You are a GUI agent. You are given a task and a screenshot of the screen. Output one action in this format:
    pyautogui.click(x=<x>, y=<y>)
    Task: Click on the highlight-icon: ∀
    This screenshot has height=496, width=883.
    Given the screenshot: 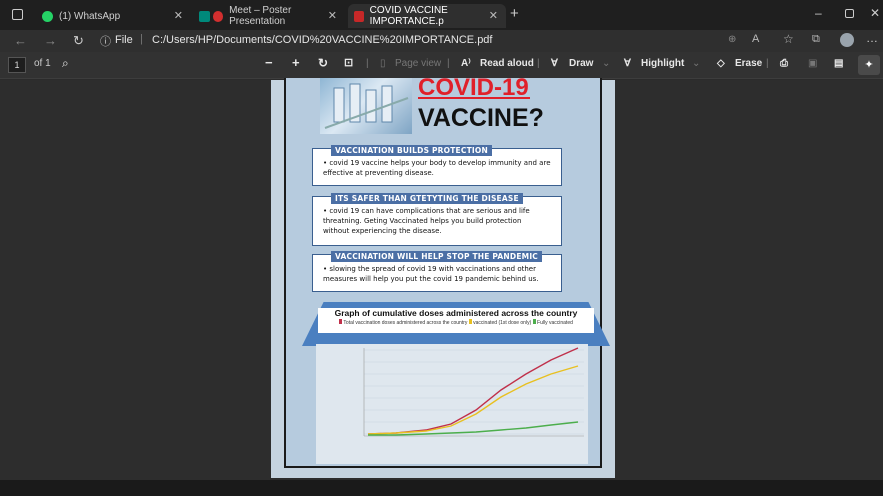 What is the action you would take?
    pyautogui.click(x=627, y=63)
    